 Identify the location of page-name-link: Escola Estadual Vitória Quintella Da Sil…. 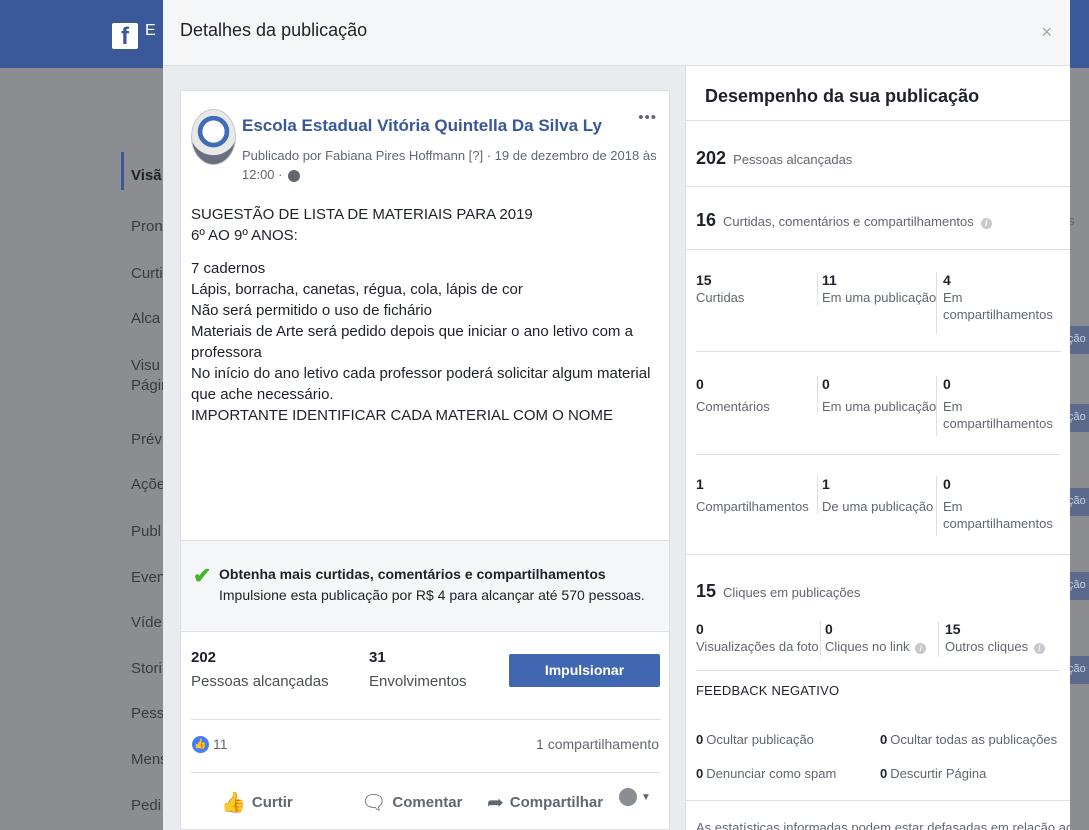
(422, 126).